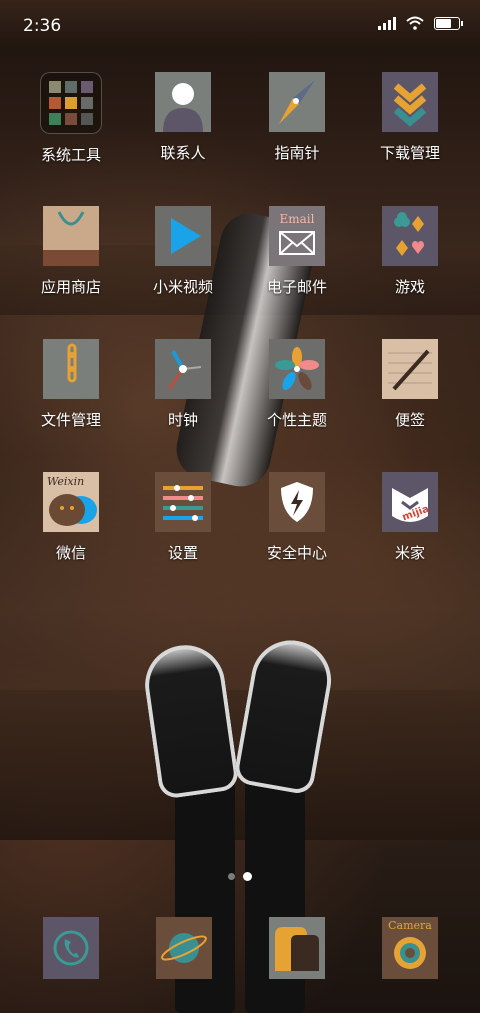  What do you see at coordinates (71, 369) in the screenshot?
I see `file-manager-icon` at bounding box center [71, 369].